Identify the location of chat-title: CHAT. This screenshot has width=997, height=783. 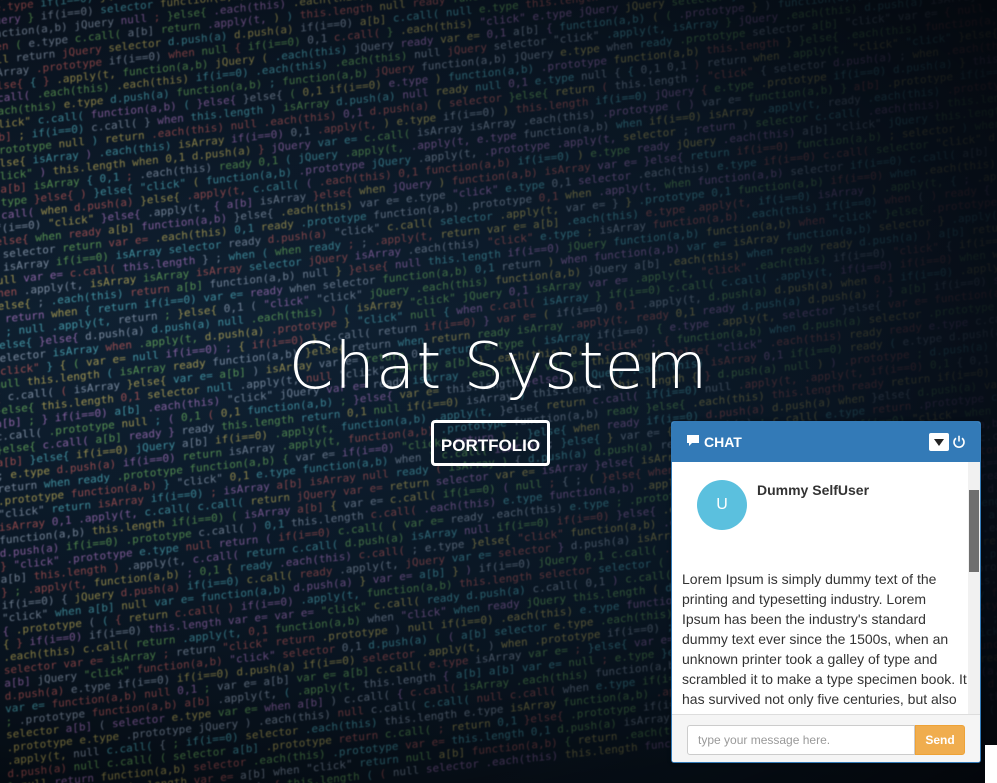
(723, 442).